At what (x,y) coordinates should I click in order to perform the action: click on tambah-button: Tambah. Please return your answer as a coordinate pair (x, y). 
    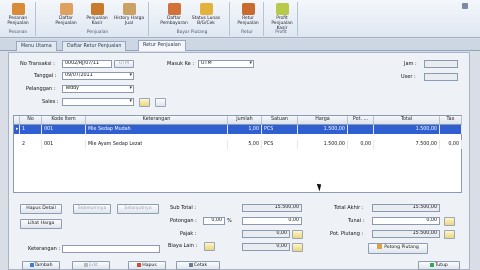
    Looking at the image, I should click on (41, 265).